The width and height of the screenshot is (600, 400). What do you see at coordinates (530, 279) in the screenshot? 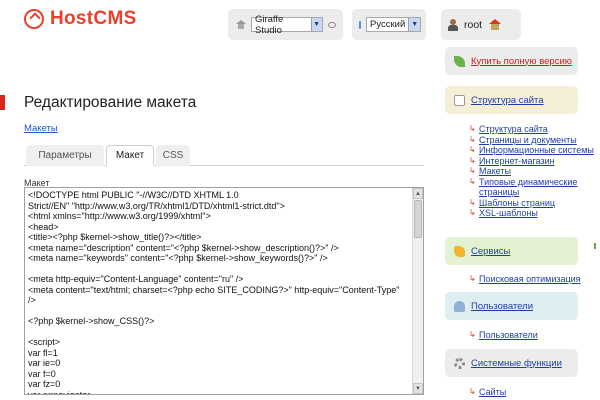
I see `sidebar-item-seo: Поисковая оптимизация` at bounding box center [530, 279].